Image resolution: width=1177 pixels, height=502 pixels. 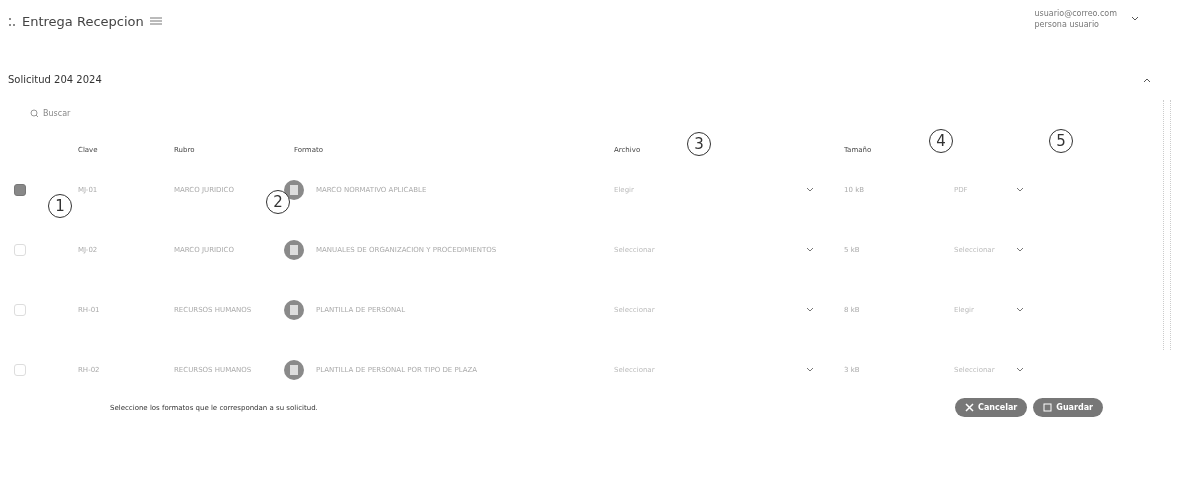 What do you see at coordinates (1068, 407) in the screenshot?
I see `save-button: Guardar` at bounding box center [1068, 407].